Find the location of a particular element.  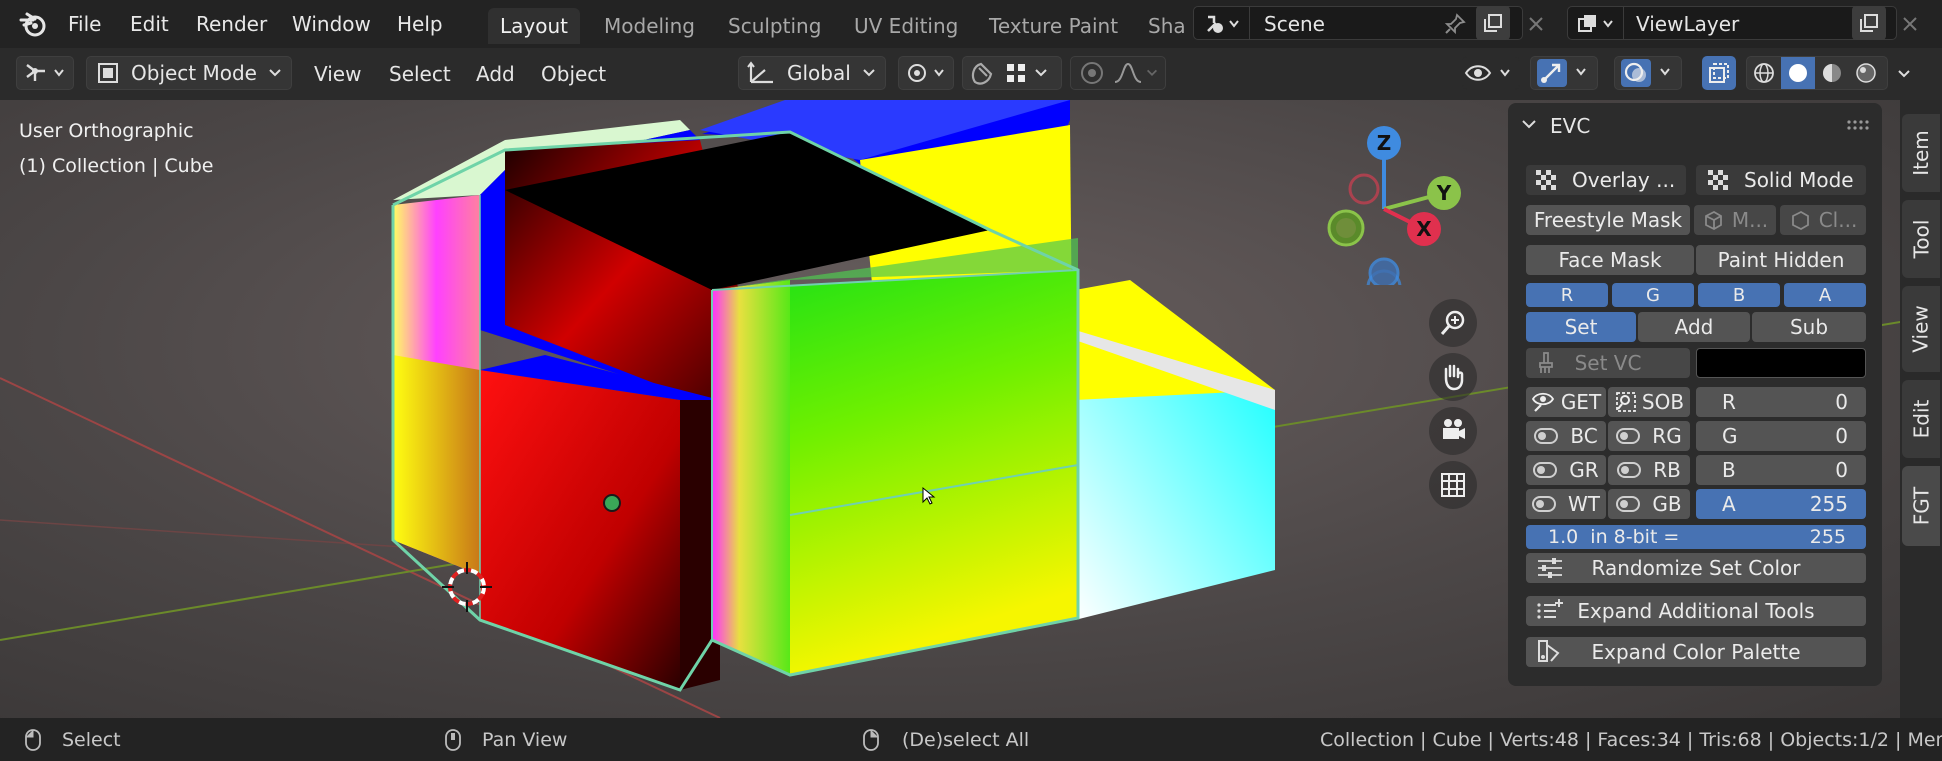

collapse-chevron-icon is located at coordinates (1529, 124).